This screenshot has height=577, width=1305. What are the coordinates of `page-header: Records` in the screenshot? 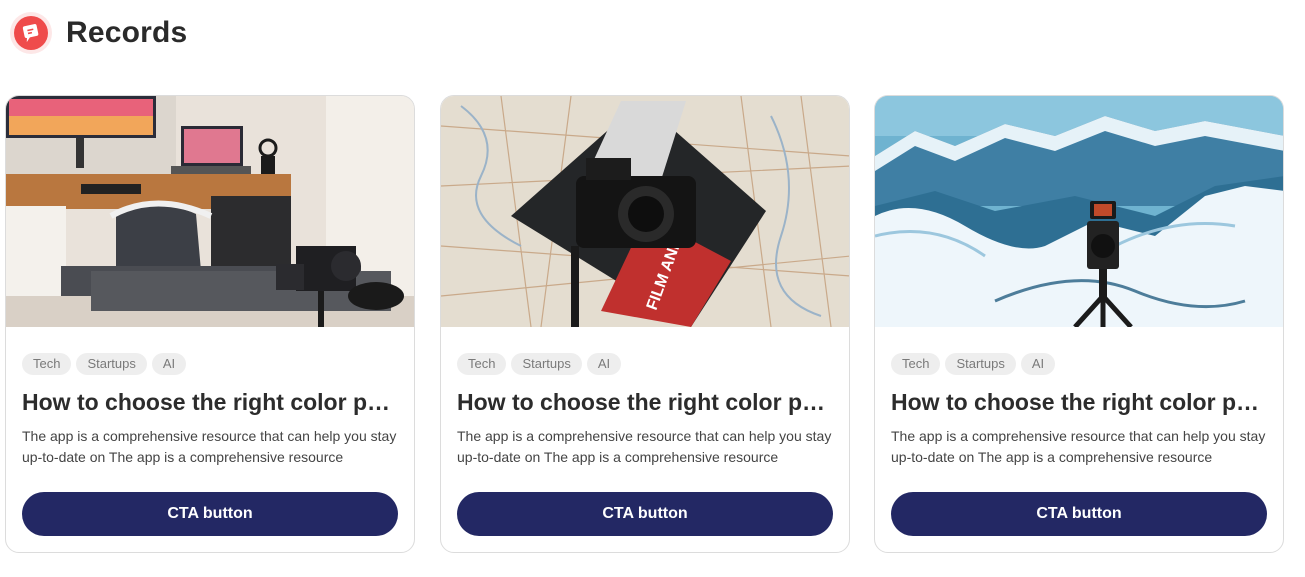 It's located at (98, 33).